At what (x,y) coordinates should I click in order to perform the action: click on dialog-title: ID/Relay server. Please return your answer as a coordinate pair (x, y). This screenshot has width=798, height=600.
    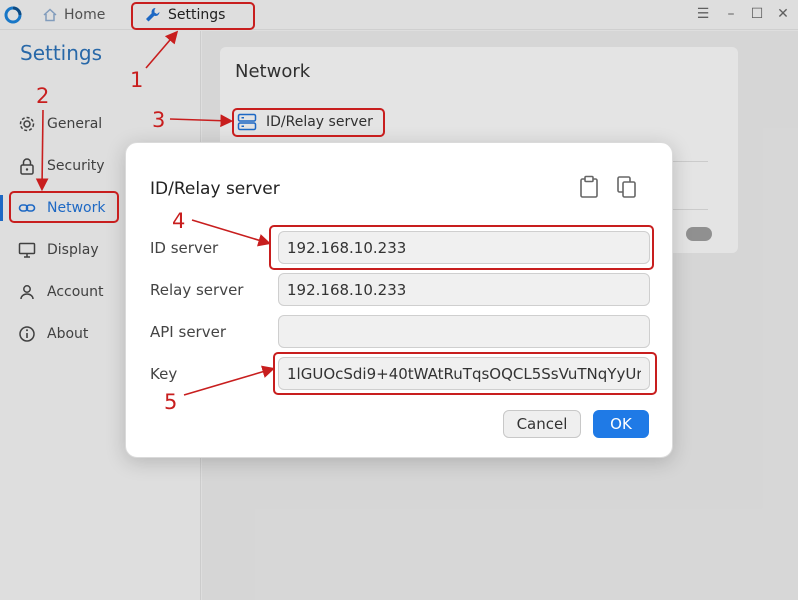
    Looking at the image, I should click on (215, 189).